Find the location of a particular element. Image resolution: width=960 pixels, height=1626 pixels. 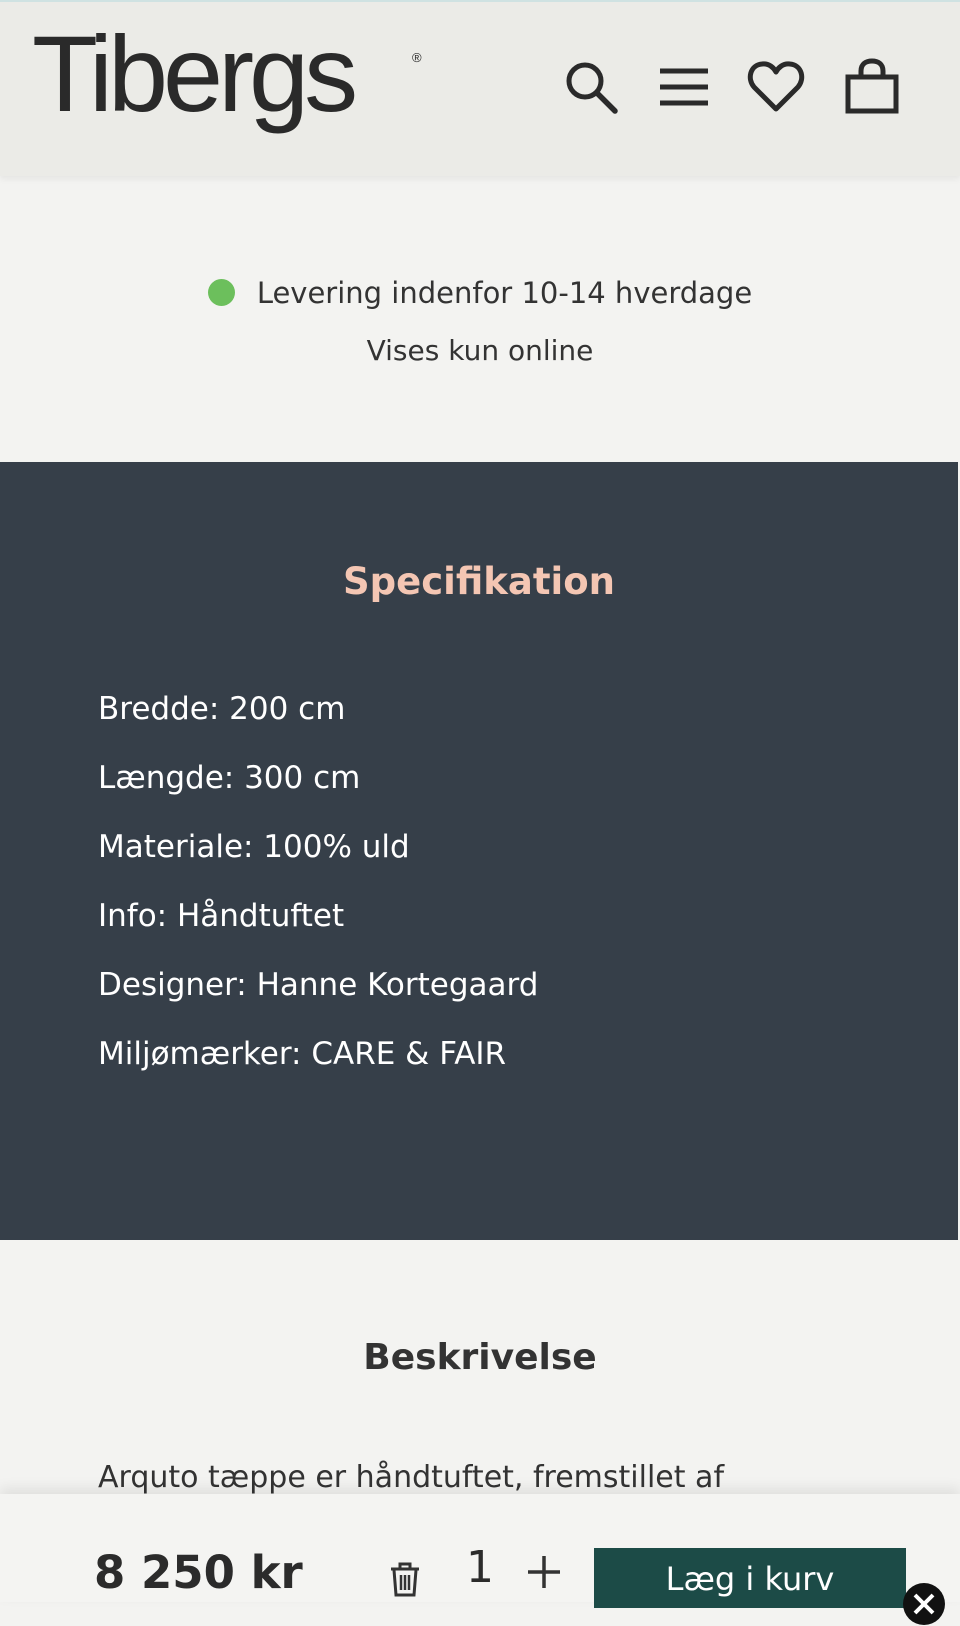

specification-title: Specifikation is located at coordinates (479, 581).